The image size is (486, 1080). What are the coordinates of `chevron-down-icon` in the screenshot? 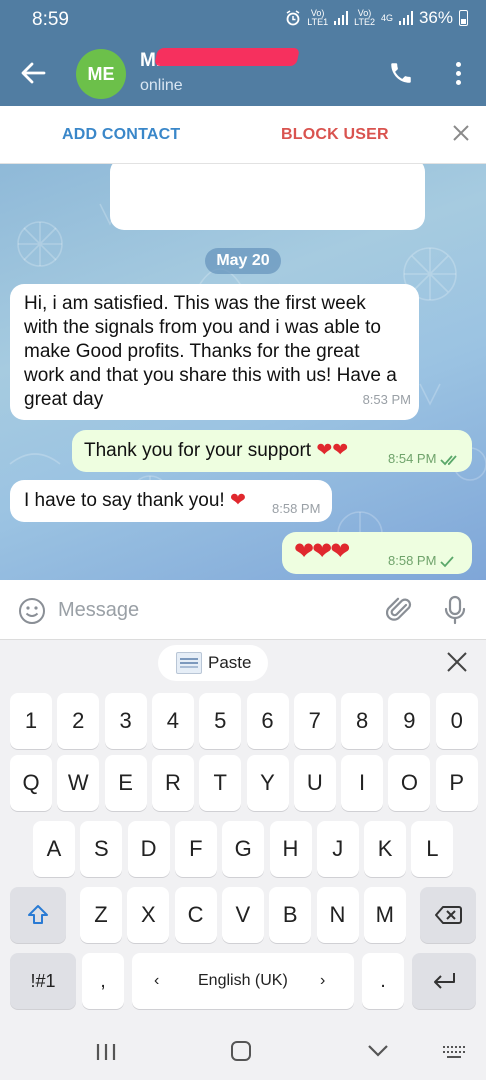 It's located at (378, 1050).